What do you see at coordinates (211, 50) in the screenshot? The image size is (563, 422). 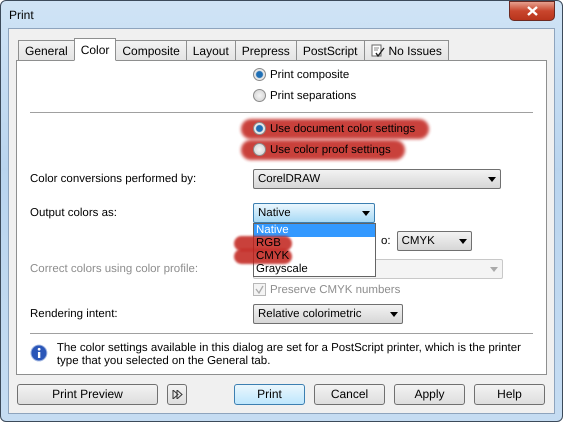 I see `tab: Layout` at bounding box center [211, 50].